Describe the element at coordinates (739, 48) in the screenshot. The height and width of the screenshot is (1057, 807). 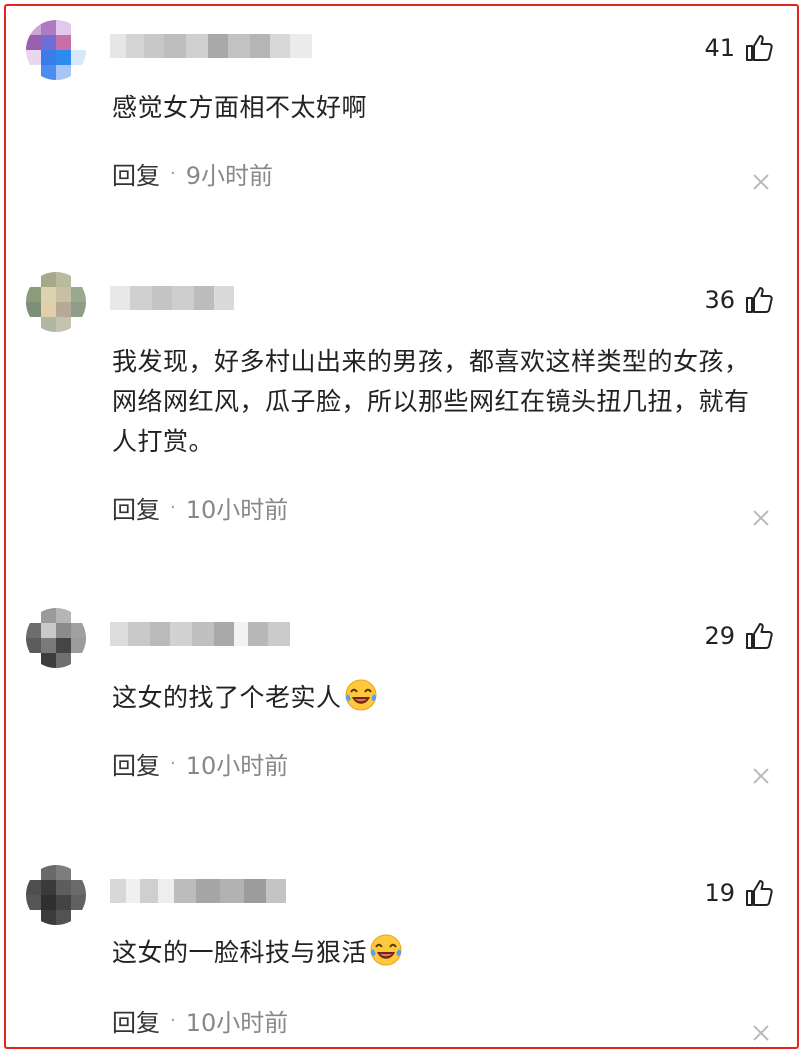
I see `like-control: 41` at that location.